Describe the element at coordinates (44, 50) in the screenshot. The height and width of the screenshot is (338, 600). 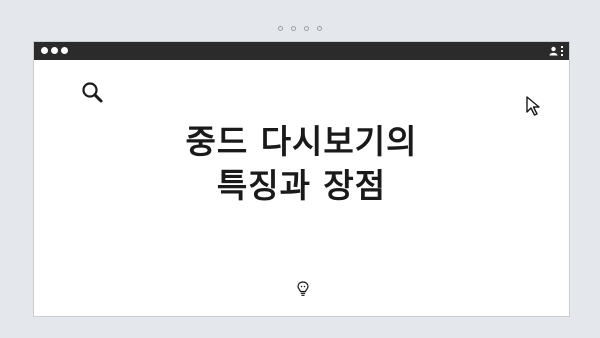
I see `close-dot` at that location.